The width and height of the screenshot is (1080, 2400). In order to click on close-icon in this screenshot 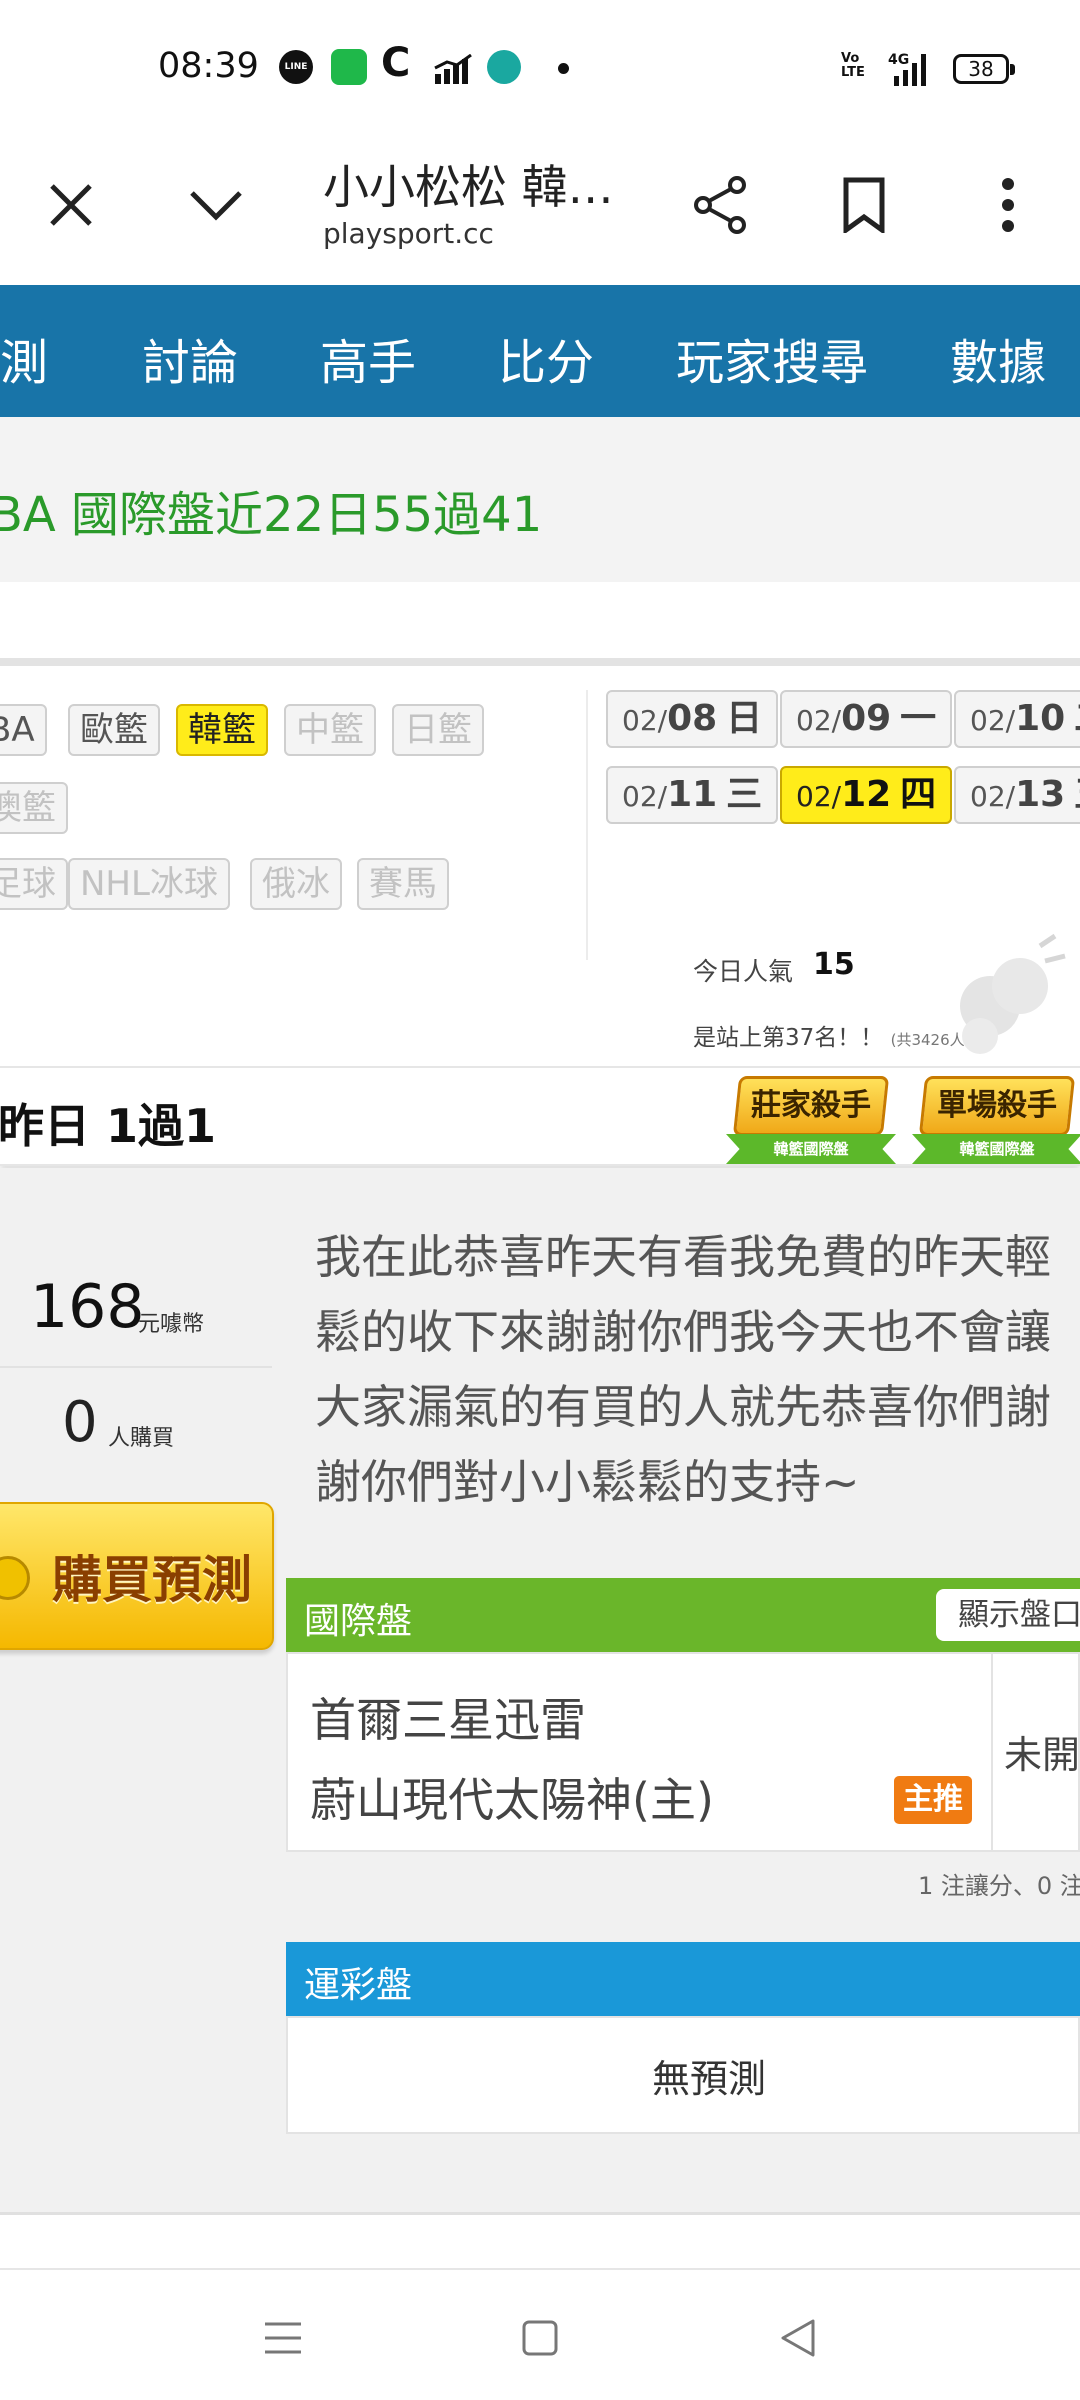, I will do `click(71, 205)`.